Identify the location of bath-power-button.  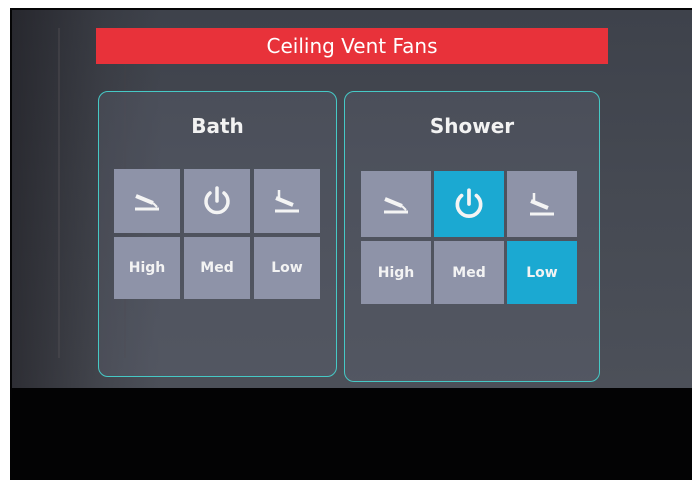
(217, 201).